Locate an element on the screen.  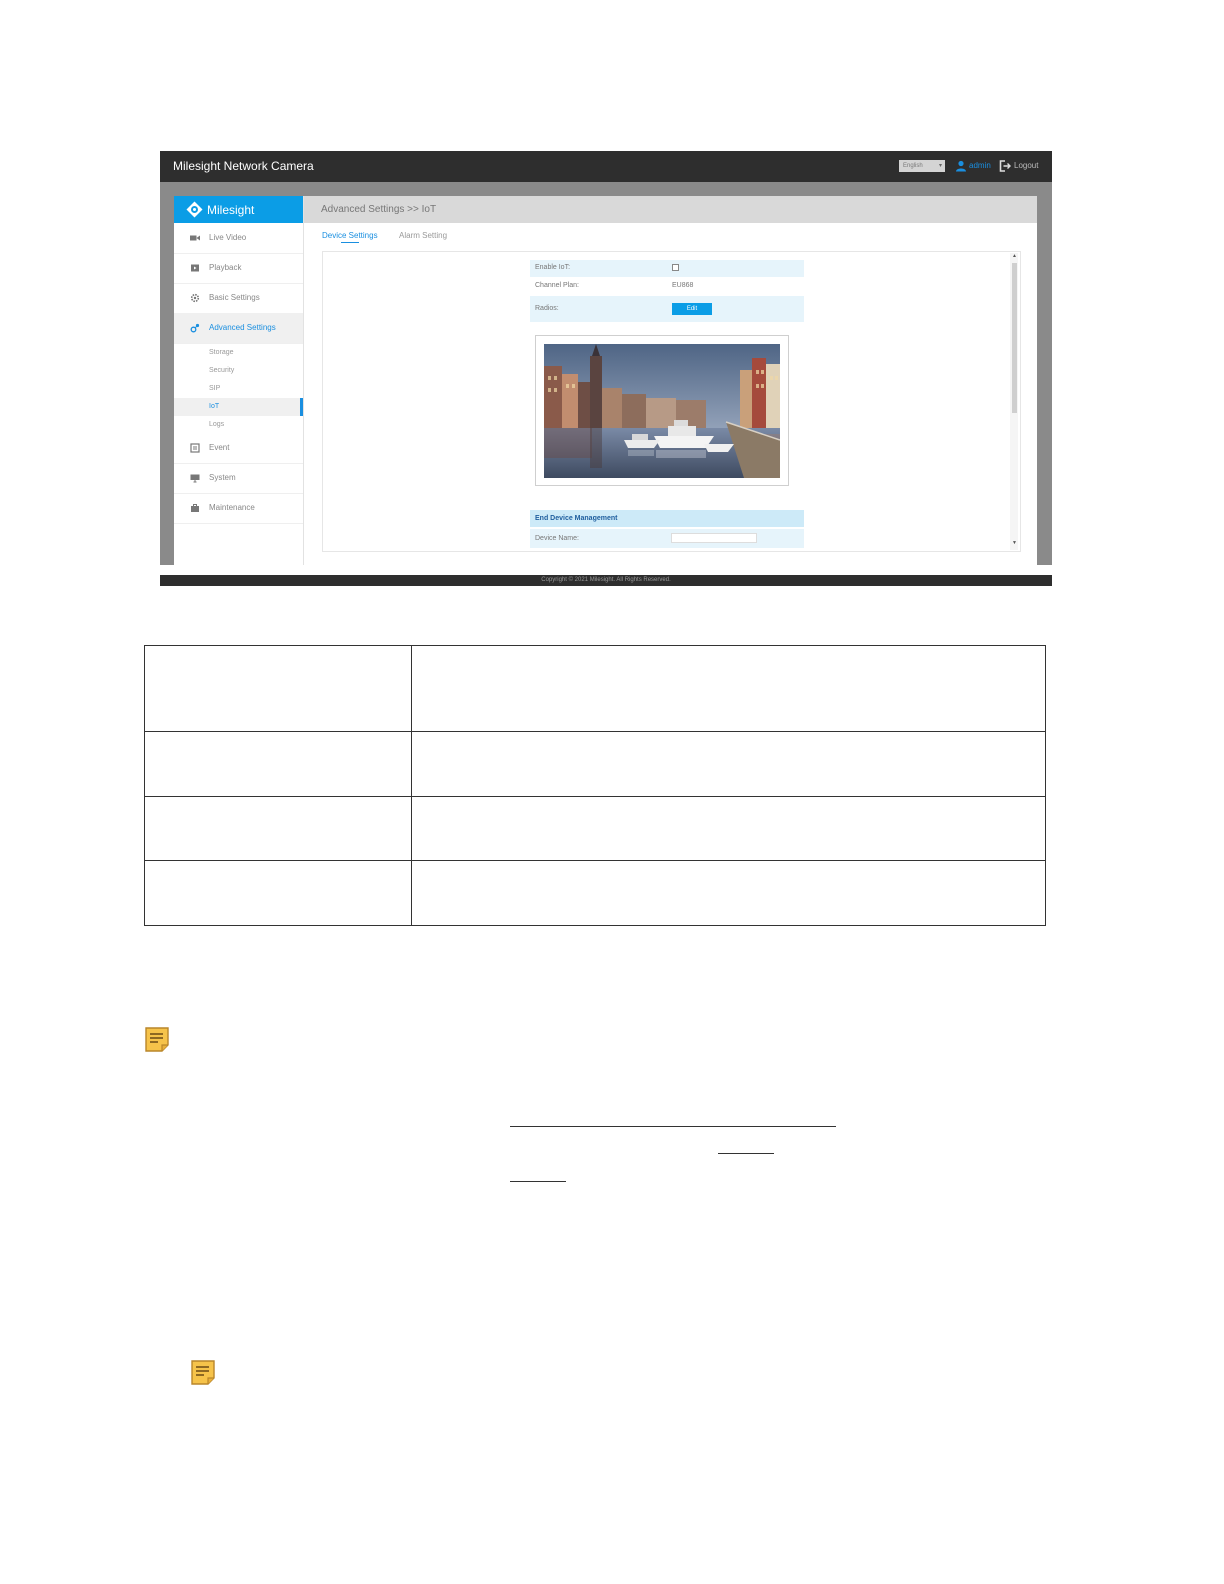
admin-link: admin is located at coordinates (980, 165).